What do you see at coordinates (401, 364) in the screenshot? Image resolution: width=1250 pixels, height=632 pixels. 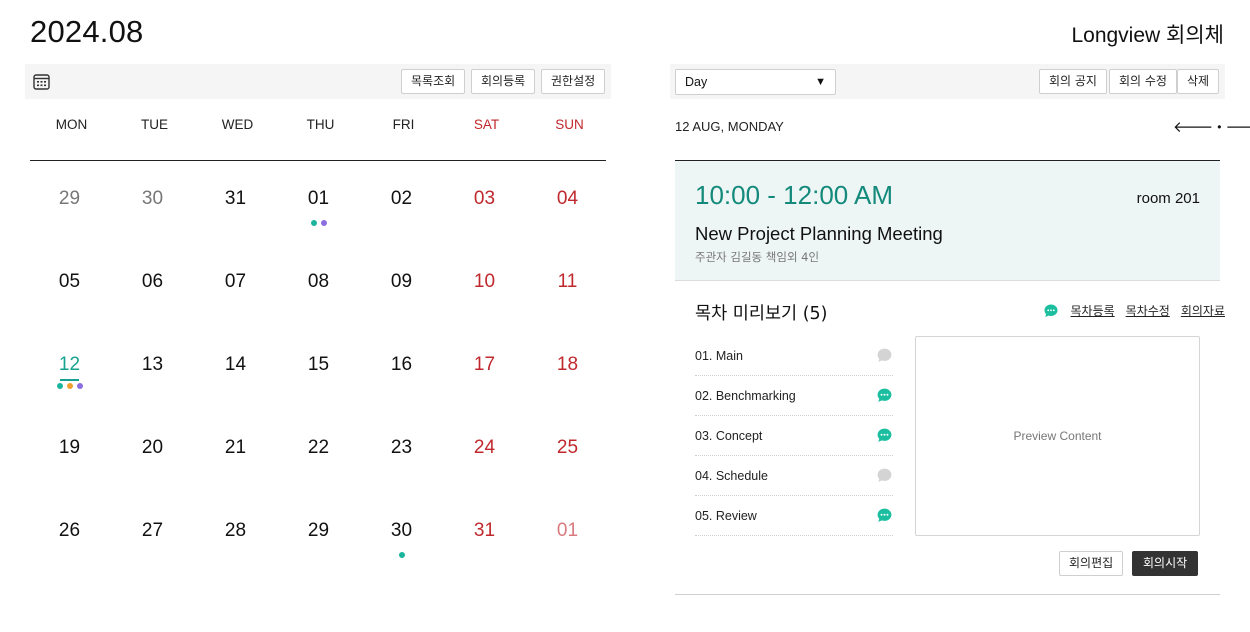 I see `day-number: 16` at bounding box center [401, 364].